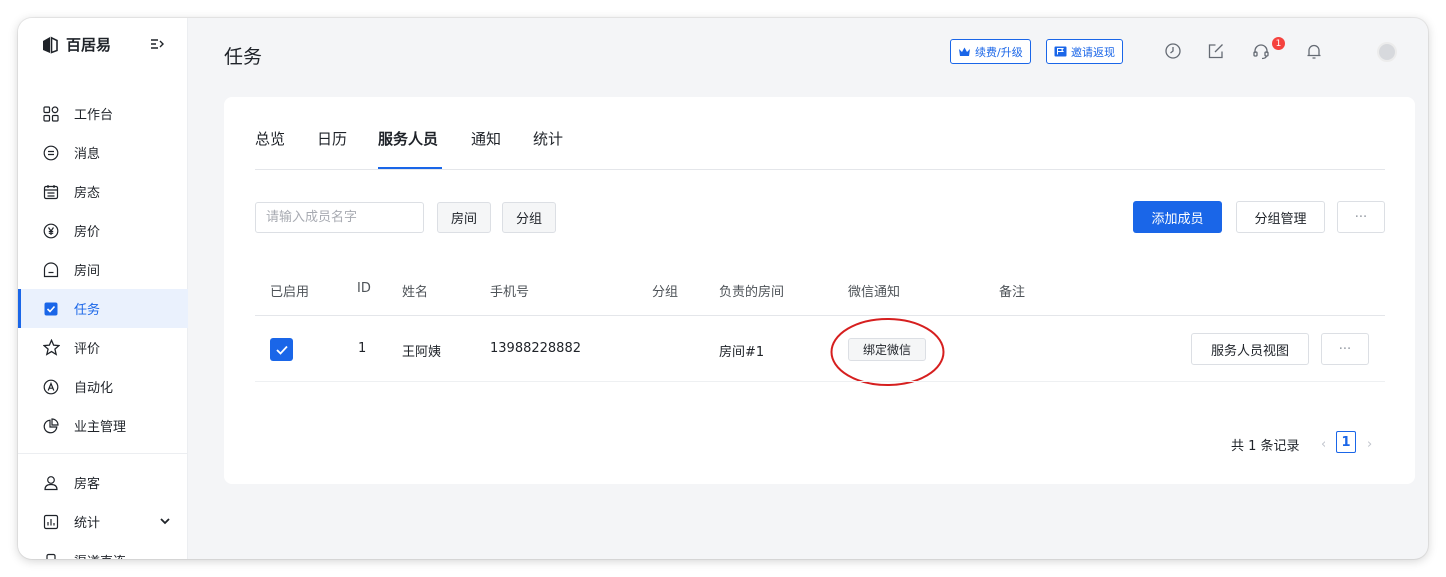  I want to click on col-note: 备注, so click(1012, 292).